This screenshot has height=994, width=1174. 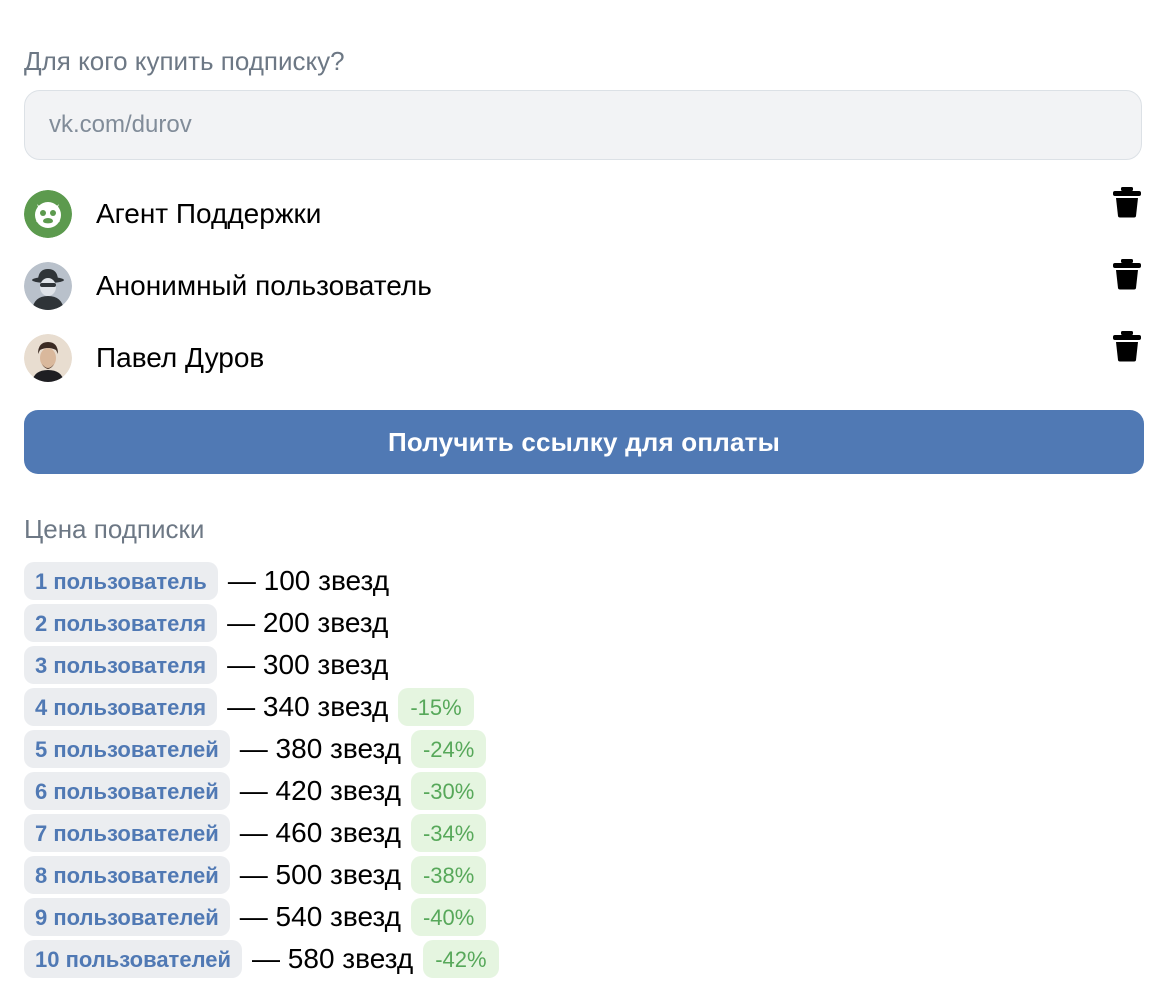 I want to click on user-row: Агент Поддержки, so click(x=586, y=224).